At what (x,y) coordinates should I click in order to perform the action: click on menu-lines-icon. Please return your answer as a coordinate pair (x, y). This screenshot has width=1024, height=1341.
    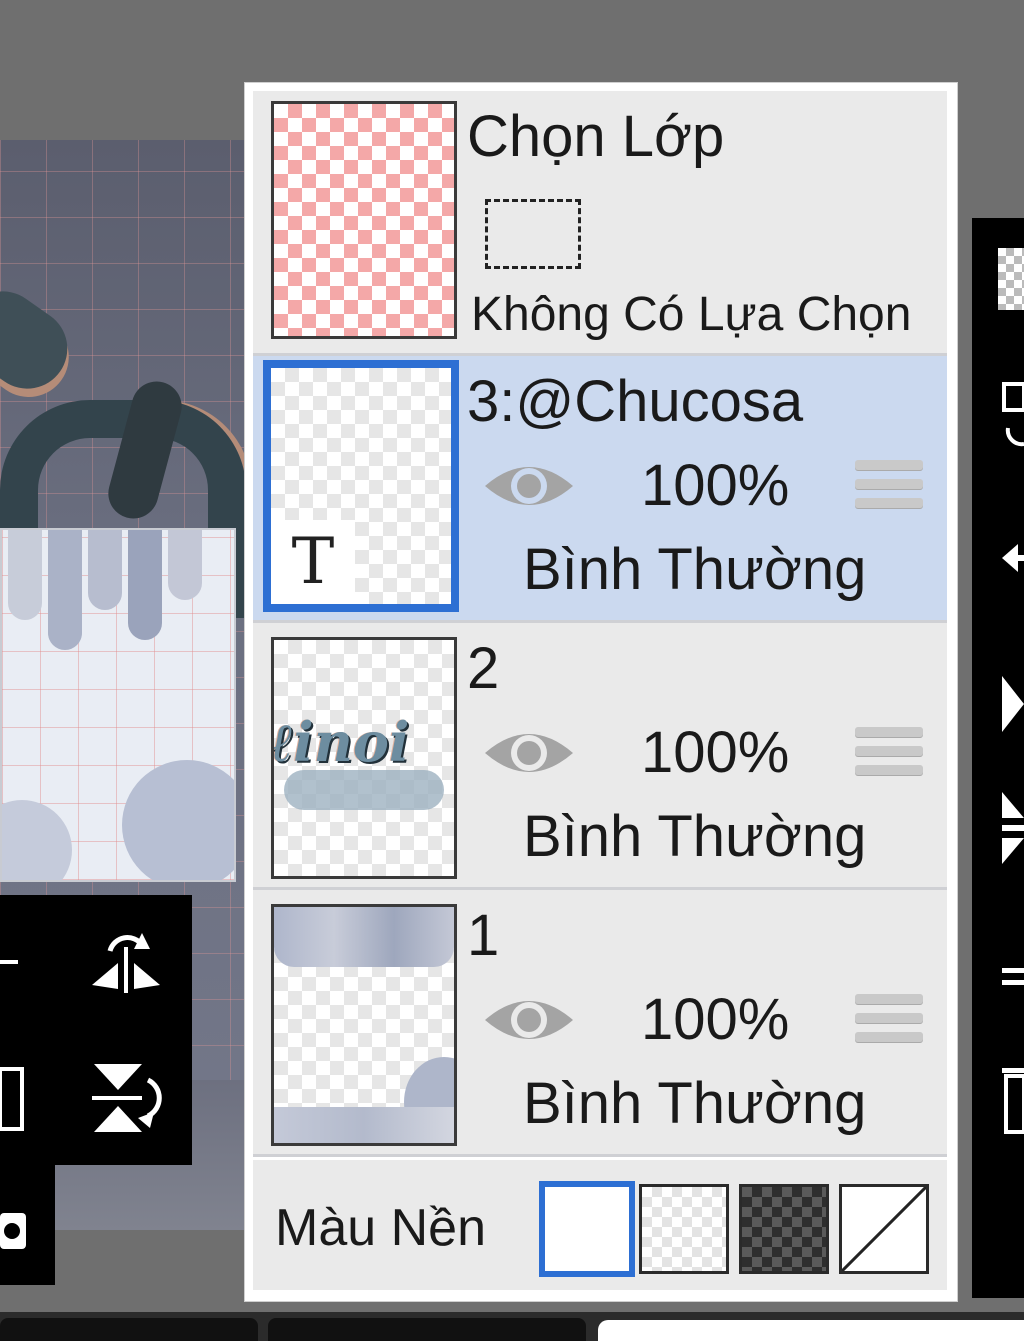
    Looking at the image, I should click on (1013, 978).